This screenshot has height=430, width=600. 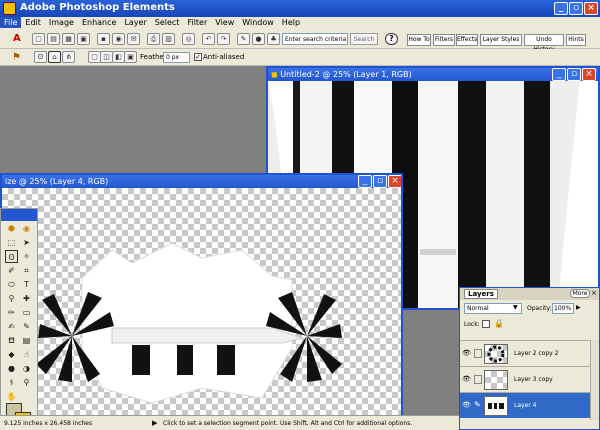 I want to click on magic-wand-icon: ✧, so click(x=26, y=256).